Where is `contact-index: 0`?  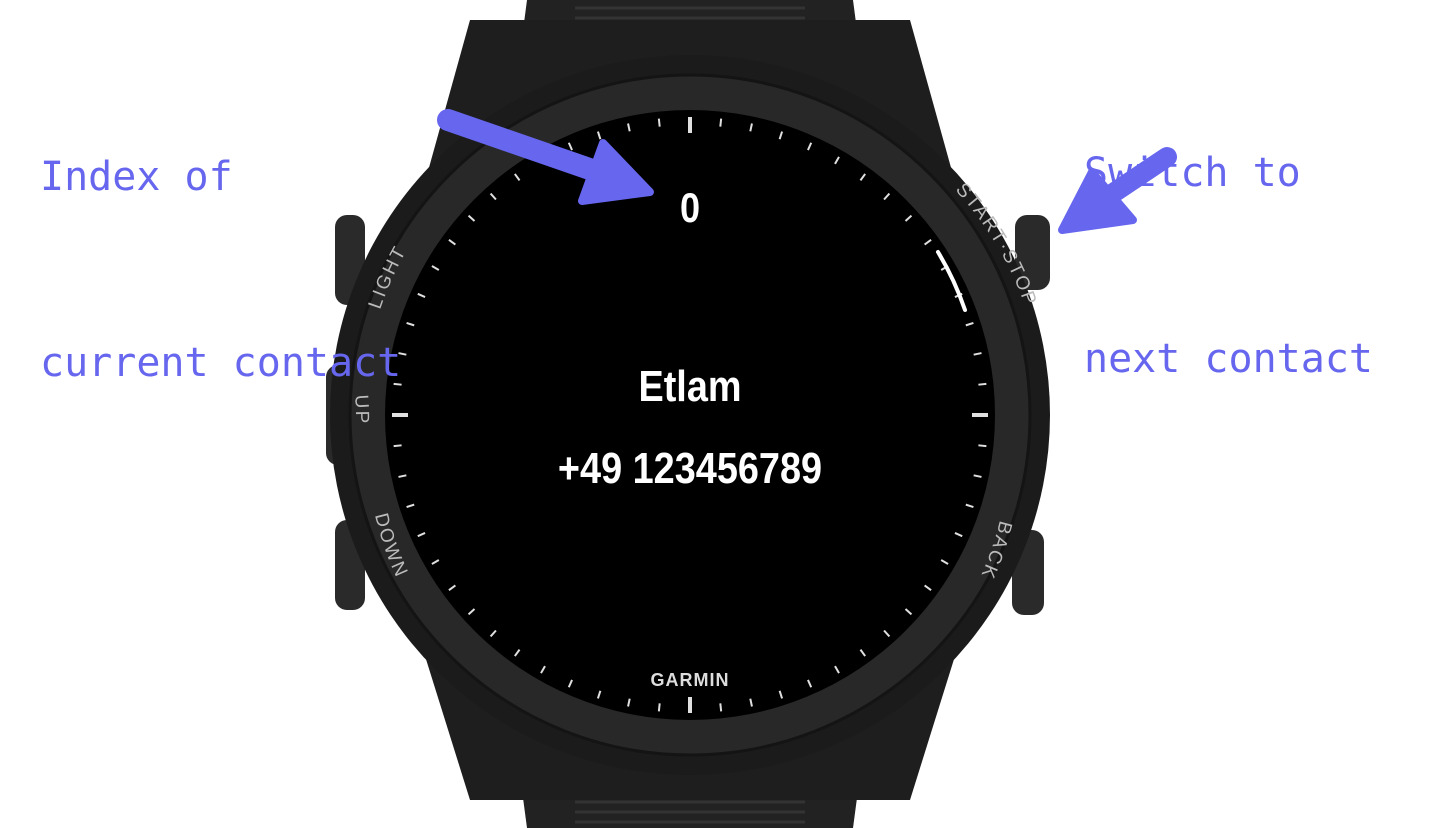 contact-index: 0 is located at coordinates (690, 207).